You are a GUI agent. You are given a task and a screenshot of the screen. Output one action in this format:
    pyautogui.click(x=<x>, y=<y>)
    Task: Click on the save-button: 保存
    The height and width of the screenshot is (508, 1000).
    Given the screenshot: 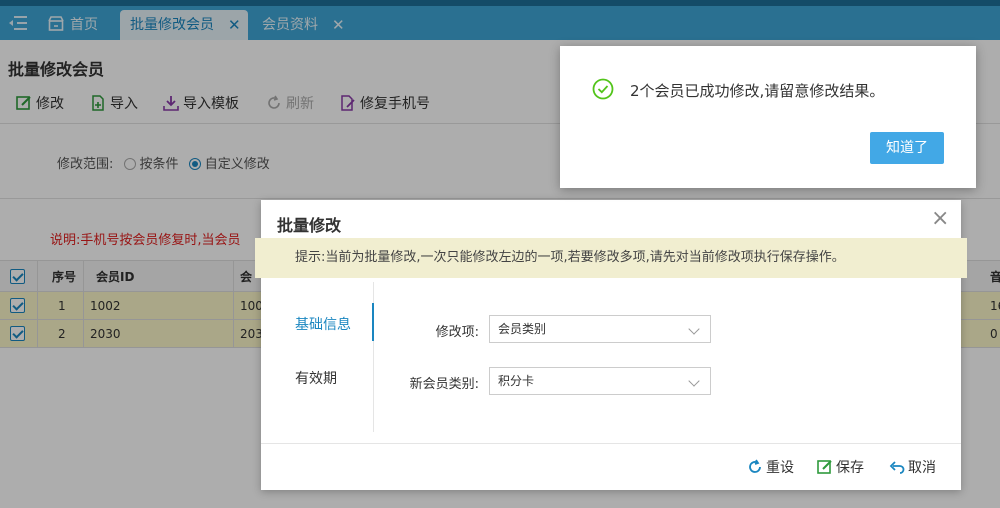 What is the action you would take?
    pyautogui.click(x=840, y=468)
    